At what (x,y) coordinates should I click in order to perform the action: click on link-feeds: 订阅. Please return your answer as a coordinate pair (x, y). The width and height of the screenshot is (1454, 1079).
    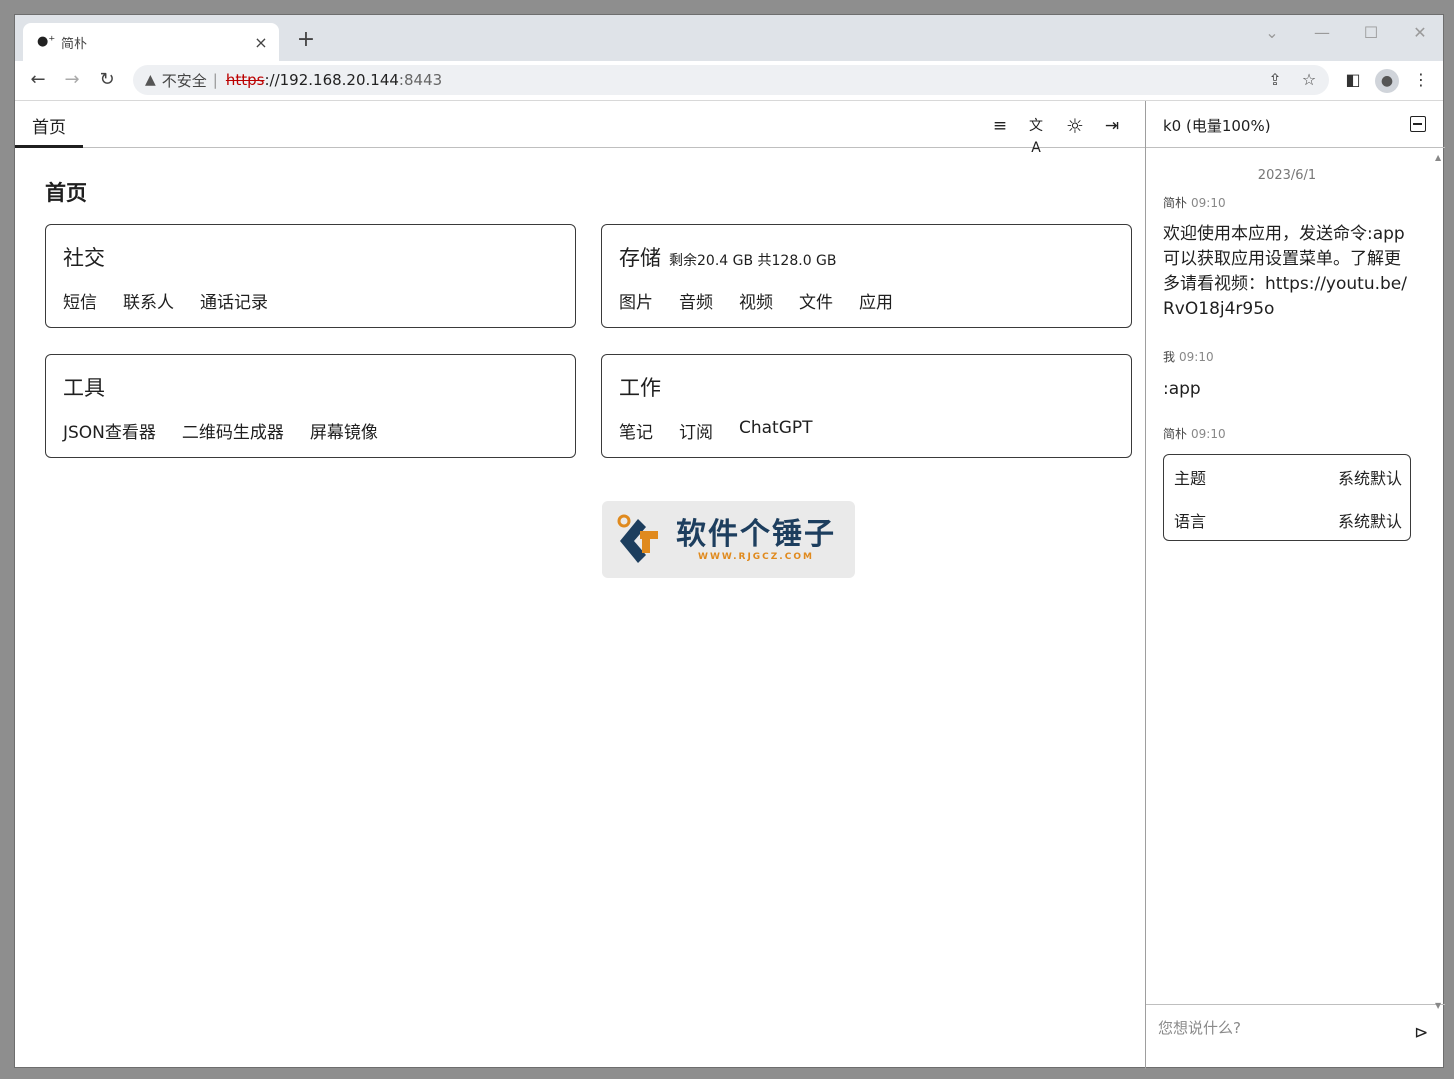
    Looking at the image, I should click on (696, 430).